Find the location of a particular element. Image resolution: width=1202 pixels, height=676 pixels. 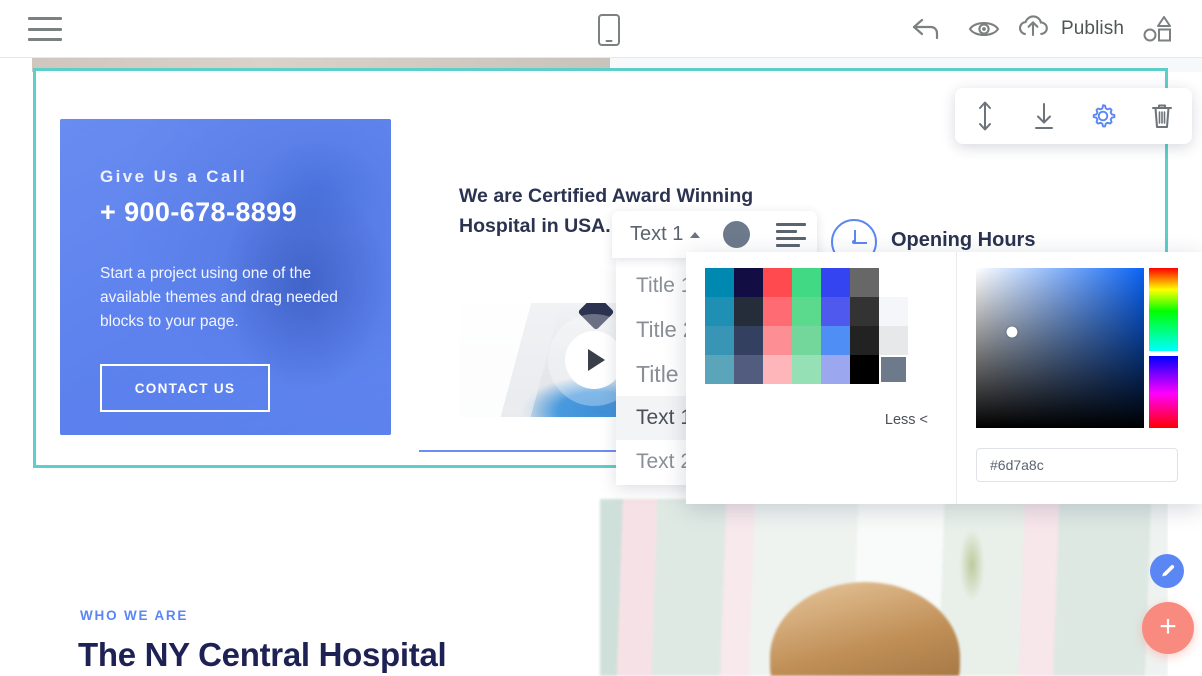

publish-button: Publish is located at coordinates (1071, 29).